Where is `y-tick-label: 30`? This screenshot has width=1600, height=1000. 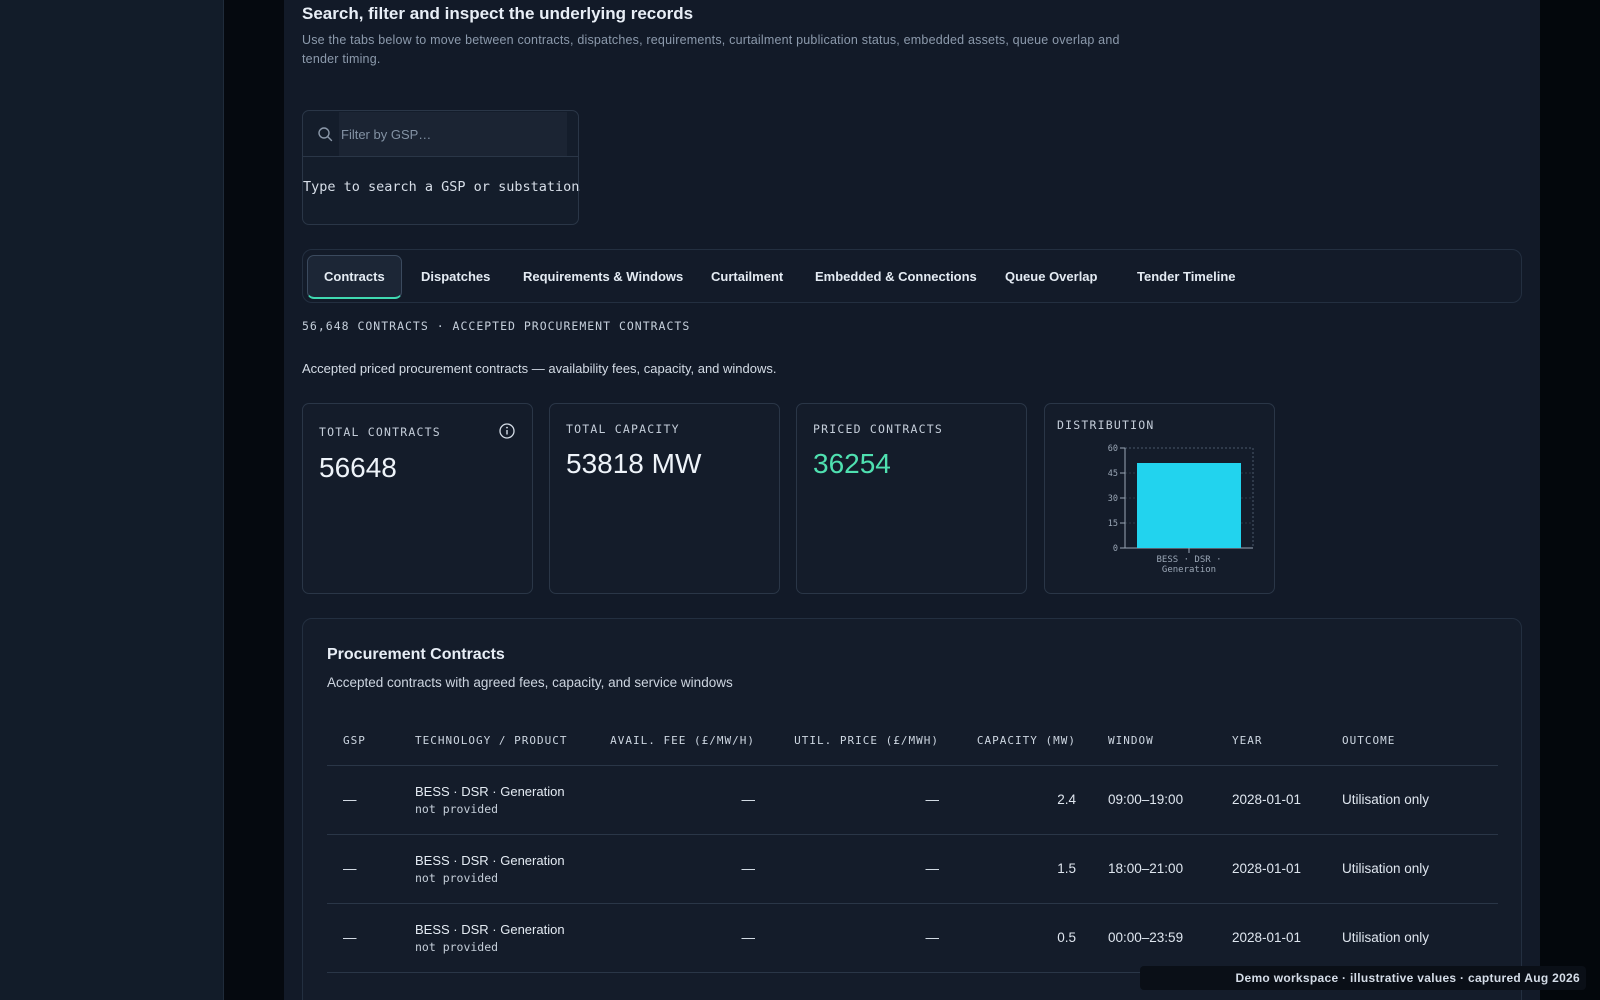 y-tick-label: 30 is located at coordinates (1113, 499).